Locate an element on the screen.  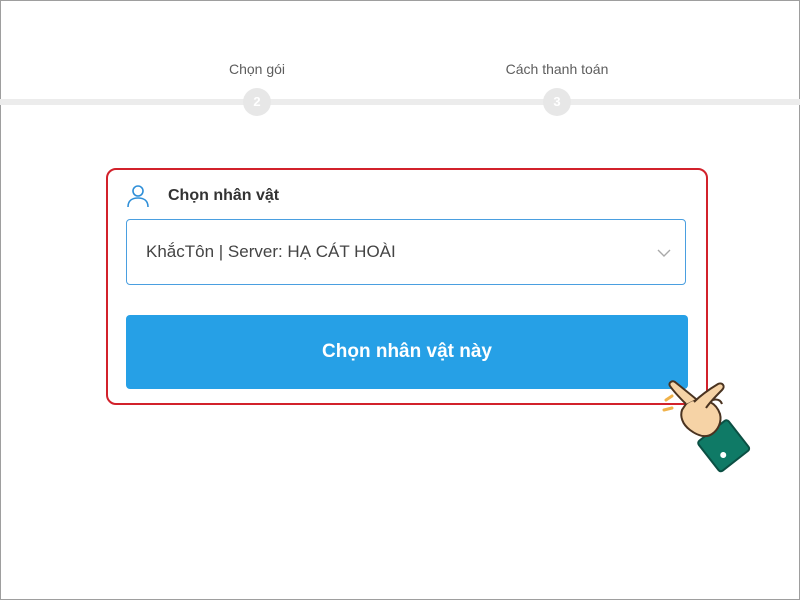
section-title: Chọn nhân vật is located at coordinates (224, 195).